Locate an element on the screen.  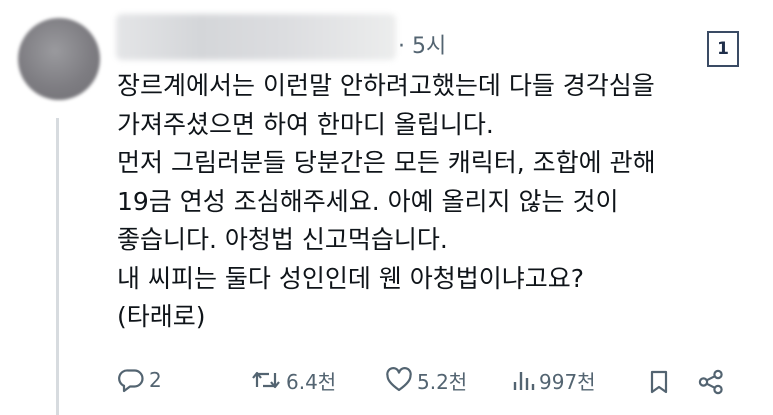
reply-icon is located at coordinates (131, 380).